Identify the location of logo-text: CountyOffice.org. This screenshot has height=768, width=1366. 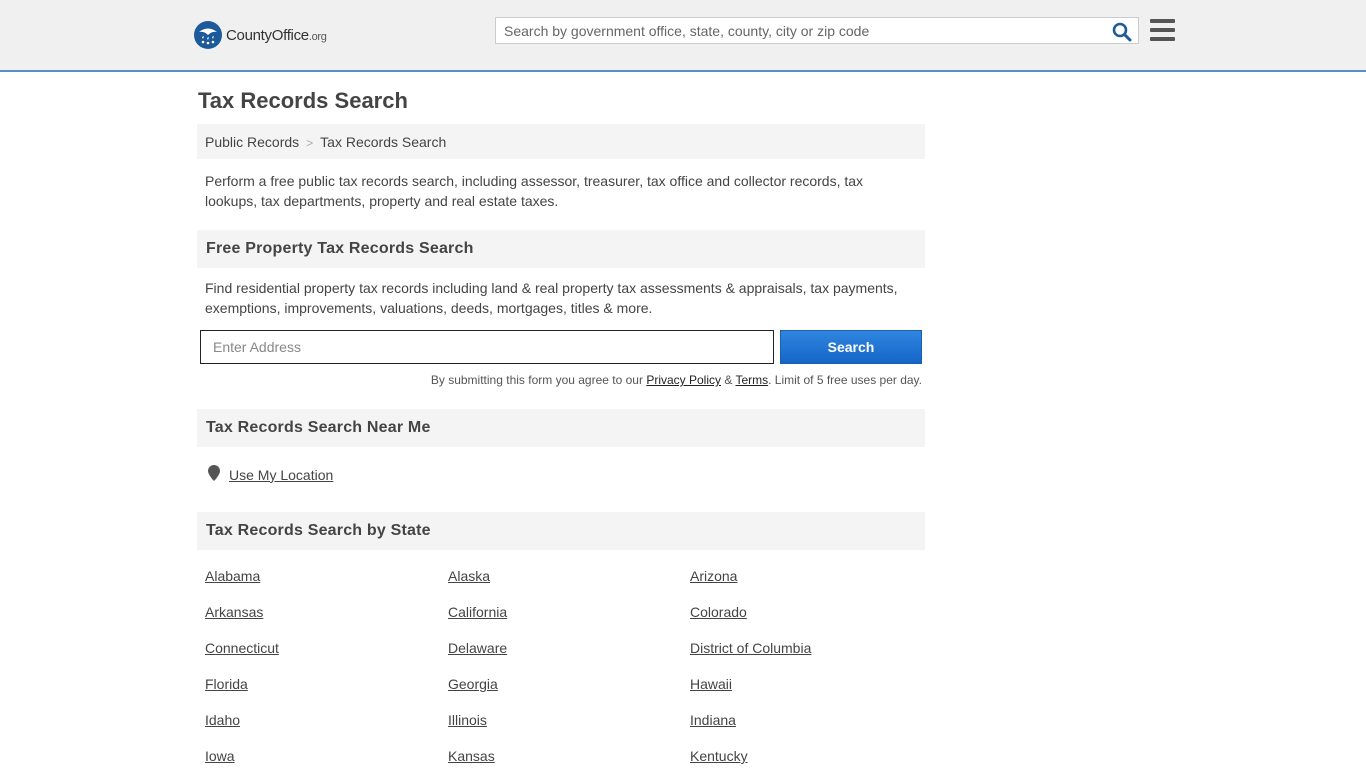
(276, 35).